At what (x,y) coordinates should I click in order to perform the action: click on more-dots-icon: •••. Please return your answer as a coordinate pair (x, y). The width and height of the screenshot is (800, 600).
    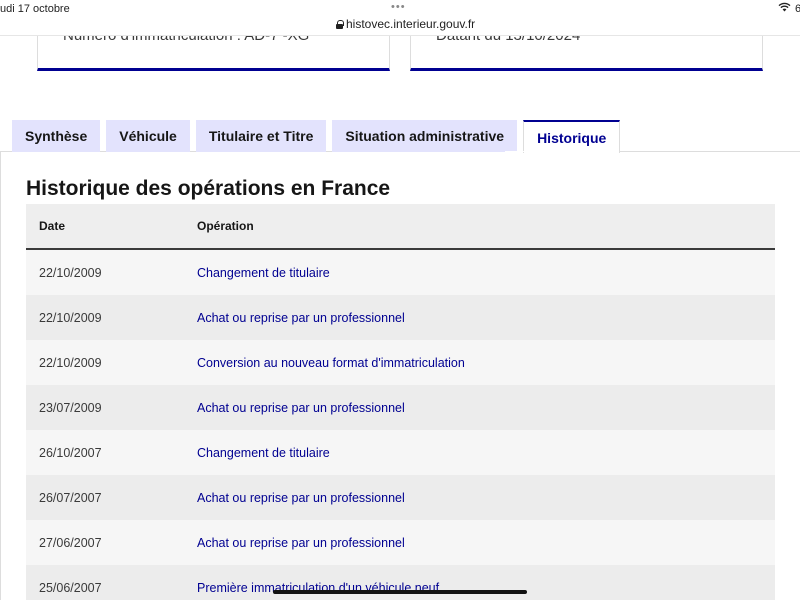
    Looking at the image, I should click on (398, 7).